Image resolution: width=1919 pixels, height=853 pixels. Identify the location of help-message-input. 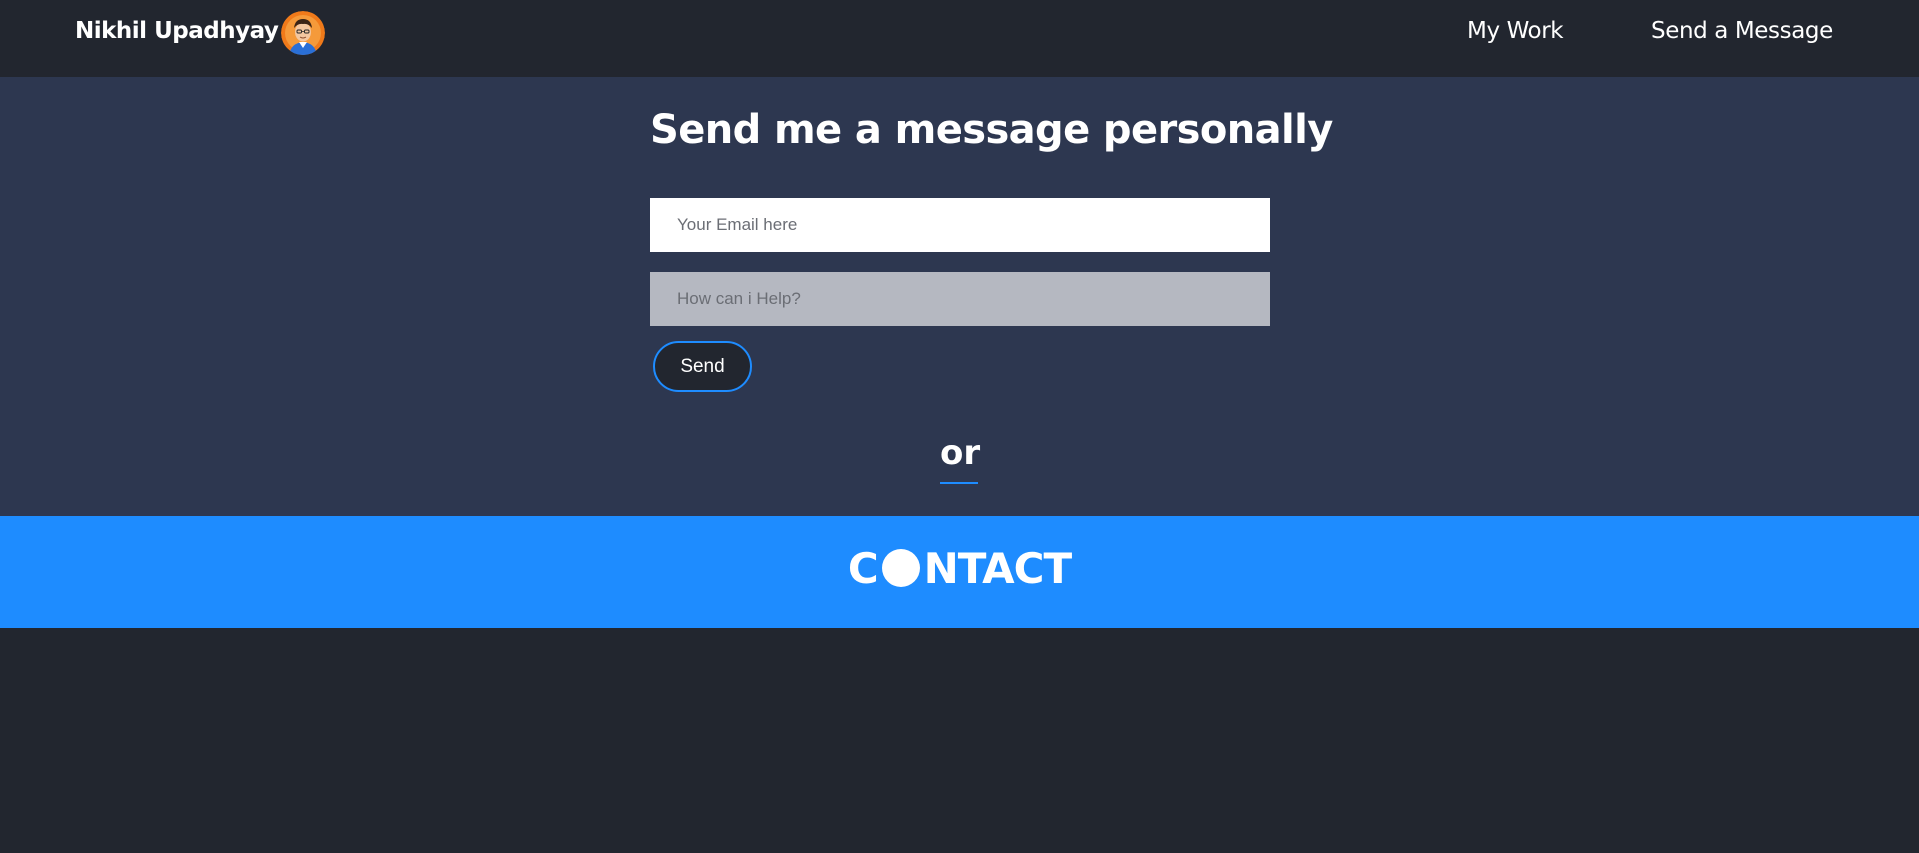
(960, 299).